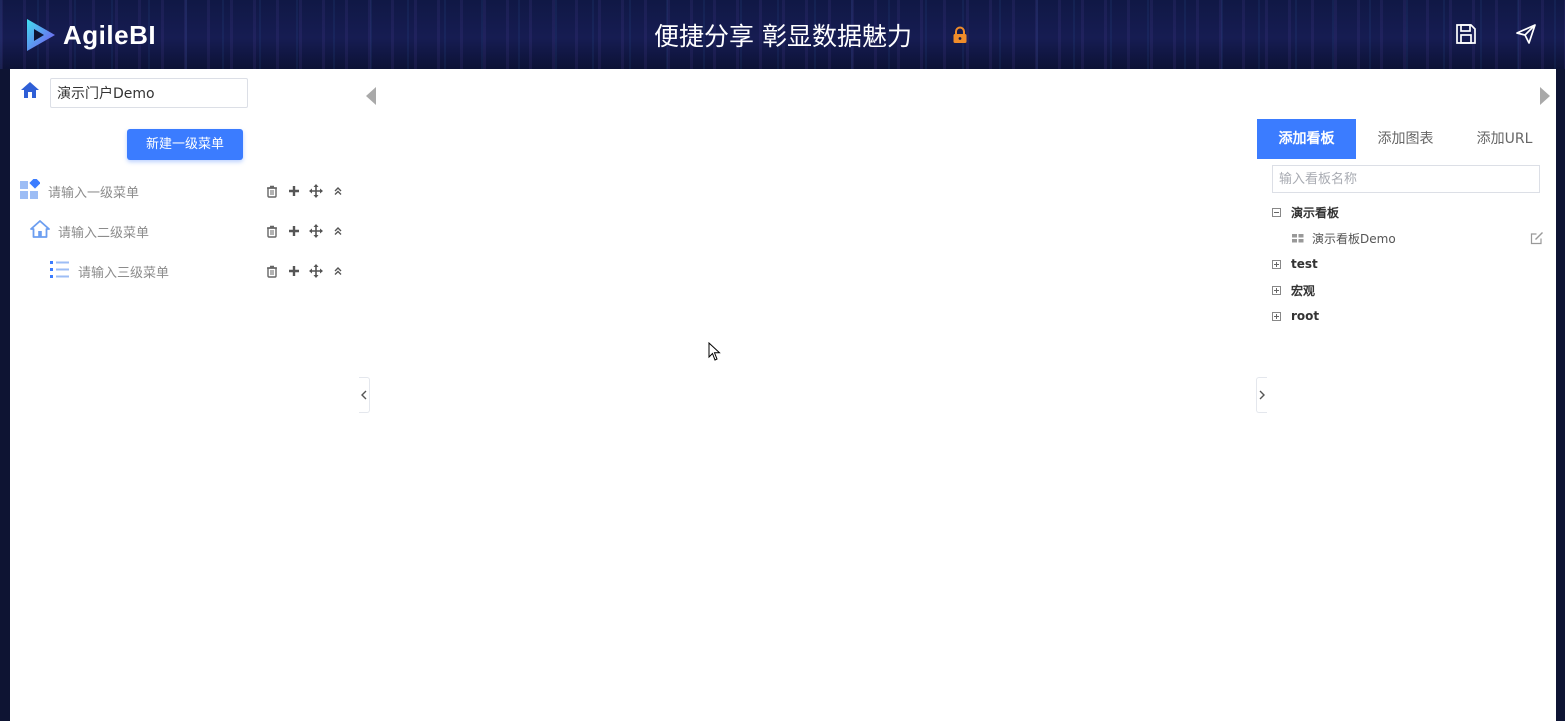  What do you see at coordinates (110, 34) in the screenshot?
I see `logo-text: AgileBI` at bounding box center [110, 34].